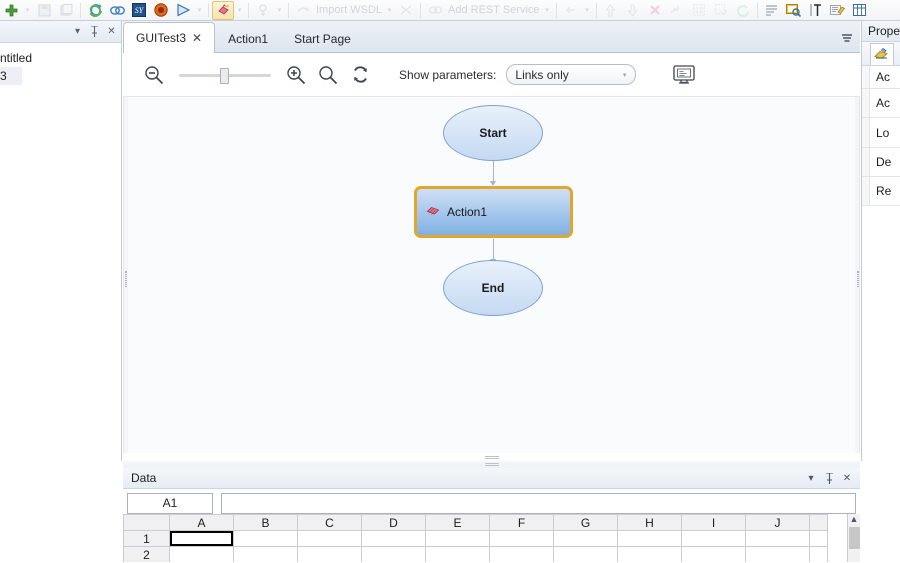  Describe the element at coordinates (649, 554) in the screenshot. I see `cell-h2` at that location.